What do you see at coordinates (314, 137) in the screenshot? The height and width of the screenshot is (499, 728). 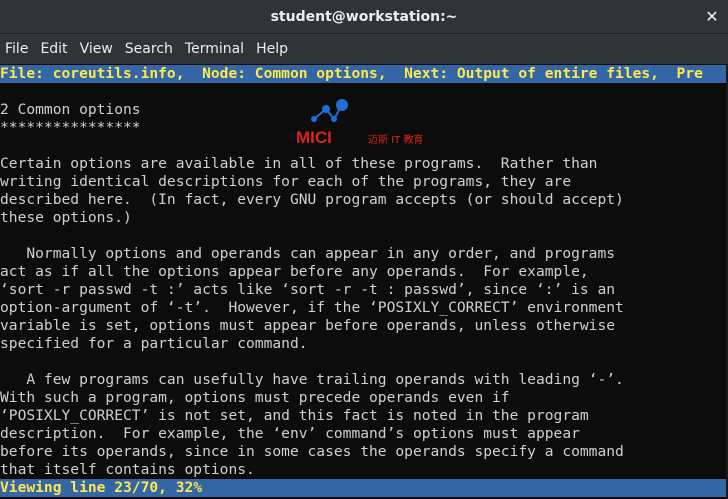 I see `logo-brand-text: MICI` at bounding box center [314, 137].